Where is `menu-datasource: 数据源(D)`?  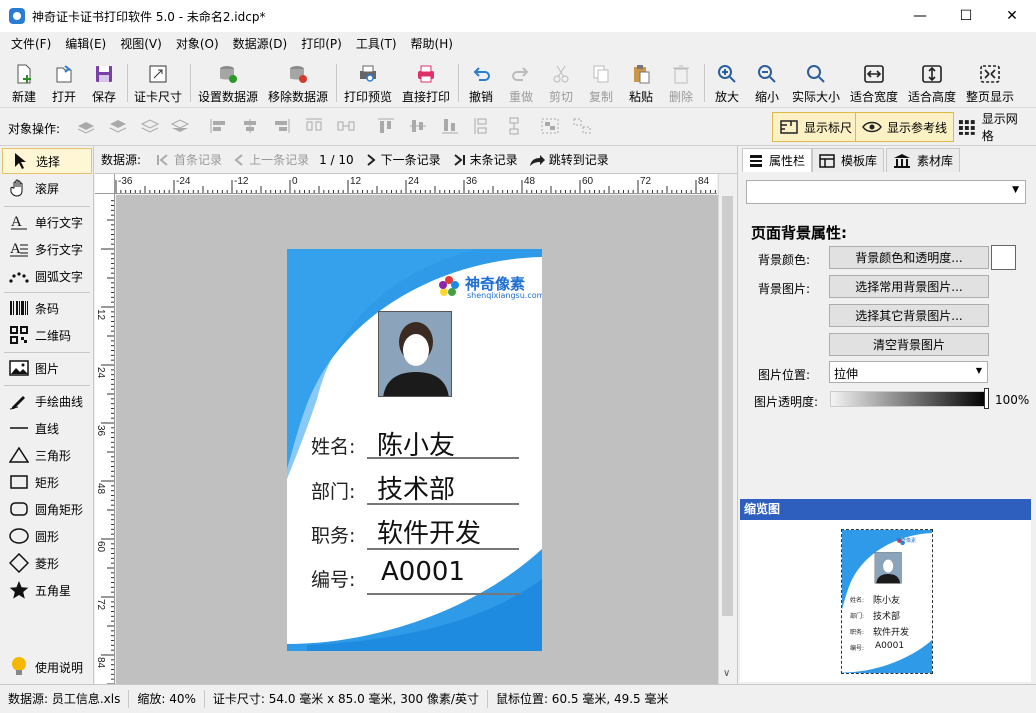
menu-datasource: 数据源(D) is located at coordinates (260, 44).